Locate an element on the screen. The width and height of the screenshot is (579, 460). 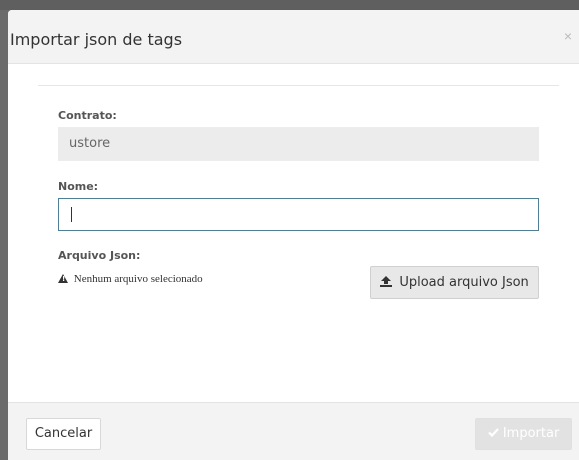
cancel-button: Cancelar is located at coordinates (63, 434).